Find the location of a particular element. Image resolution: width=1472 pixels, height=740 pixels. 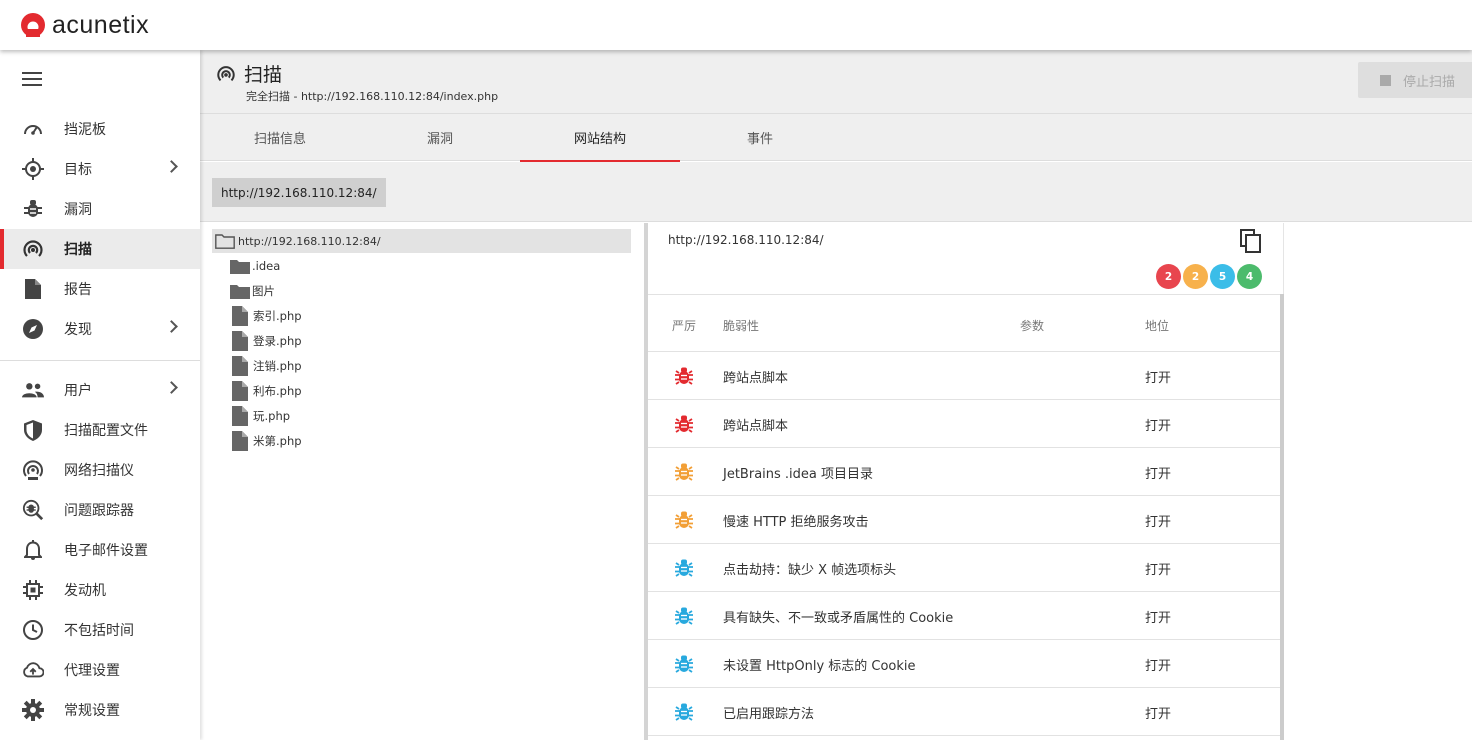

tree-node-folder: .idea is located at coordinates (255, 266).